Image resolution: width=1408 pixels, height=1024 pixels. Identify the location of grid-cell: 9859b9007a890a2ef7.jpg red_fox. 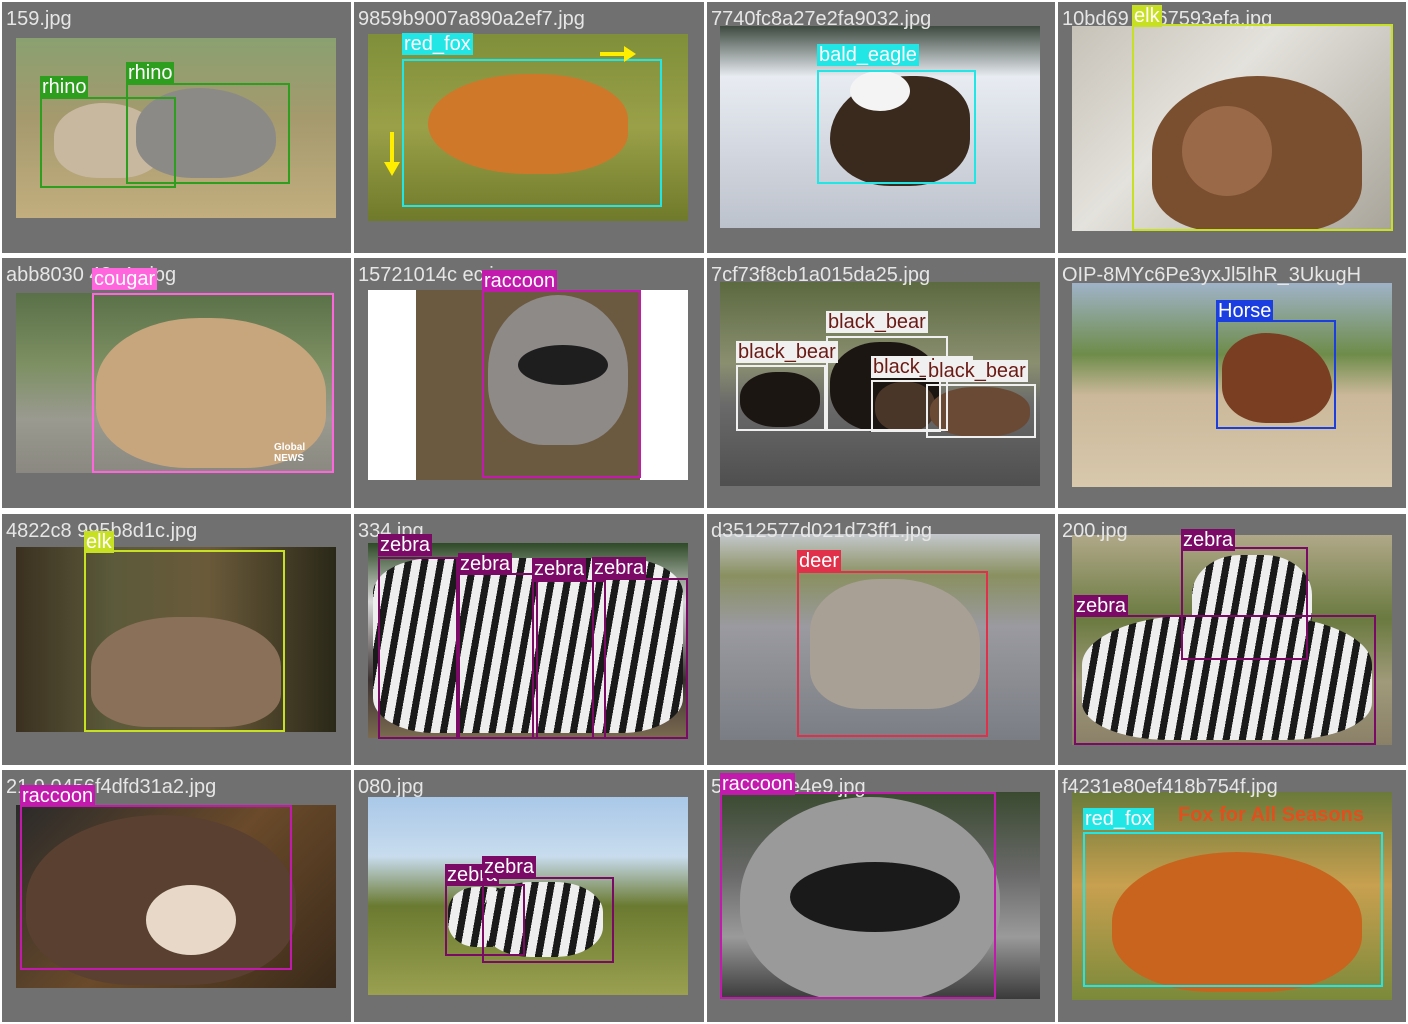
(529, 127).